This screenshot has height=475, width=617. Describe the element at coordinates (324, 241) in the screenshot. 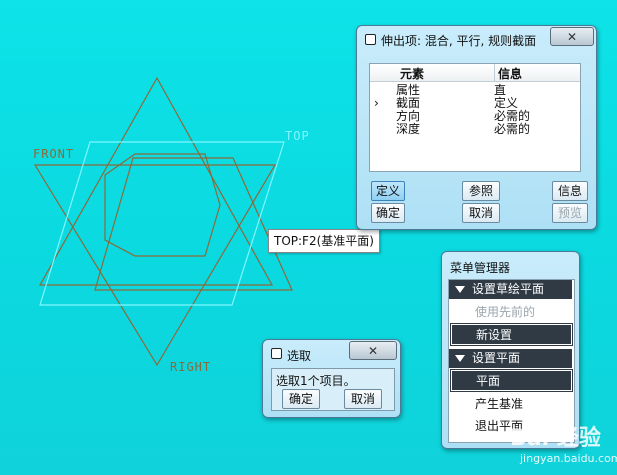

I see `preselection-tooltip: TOP:F2(基准平面)` at that location.